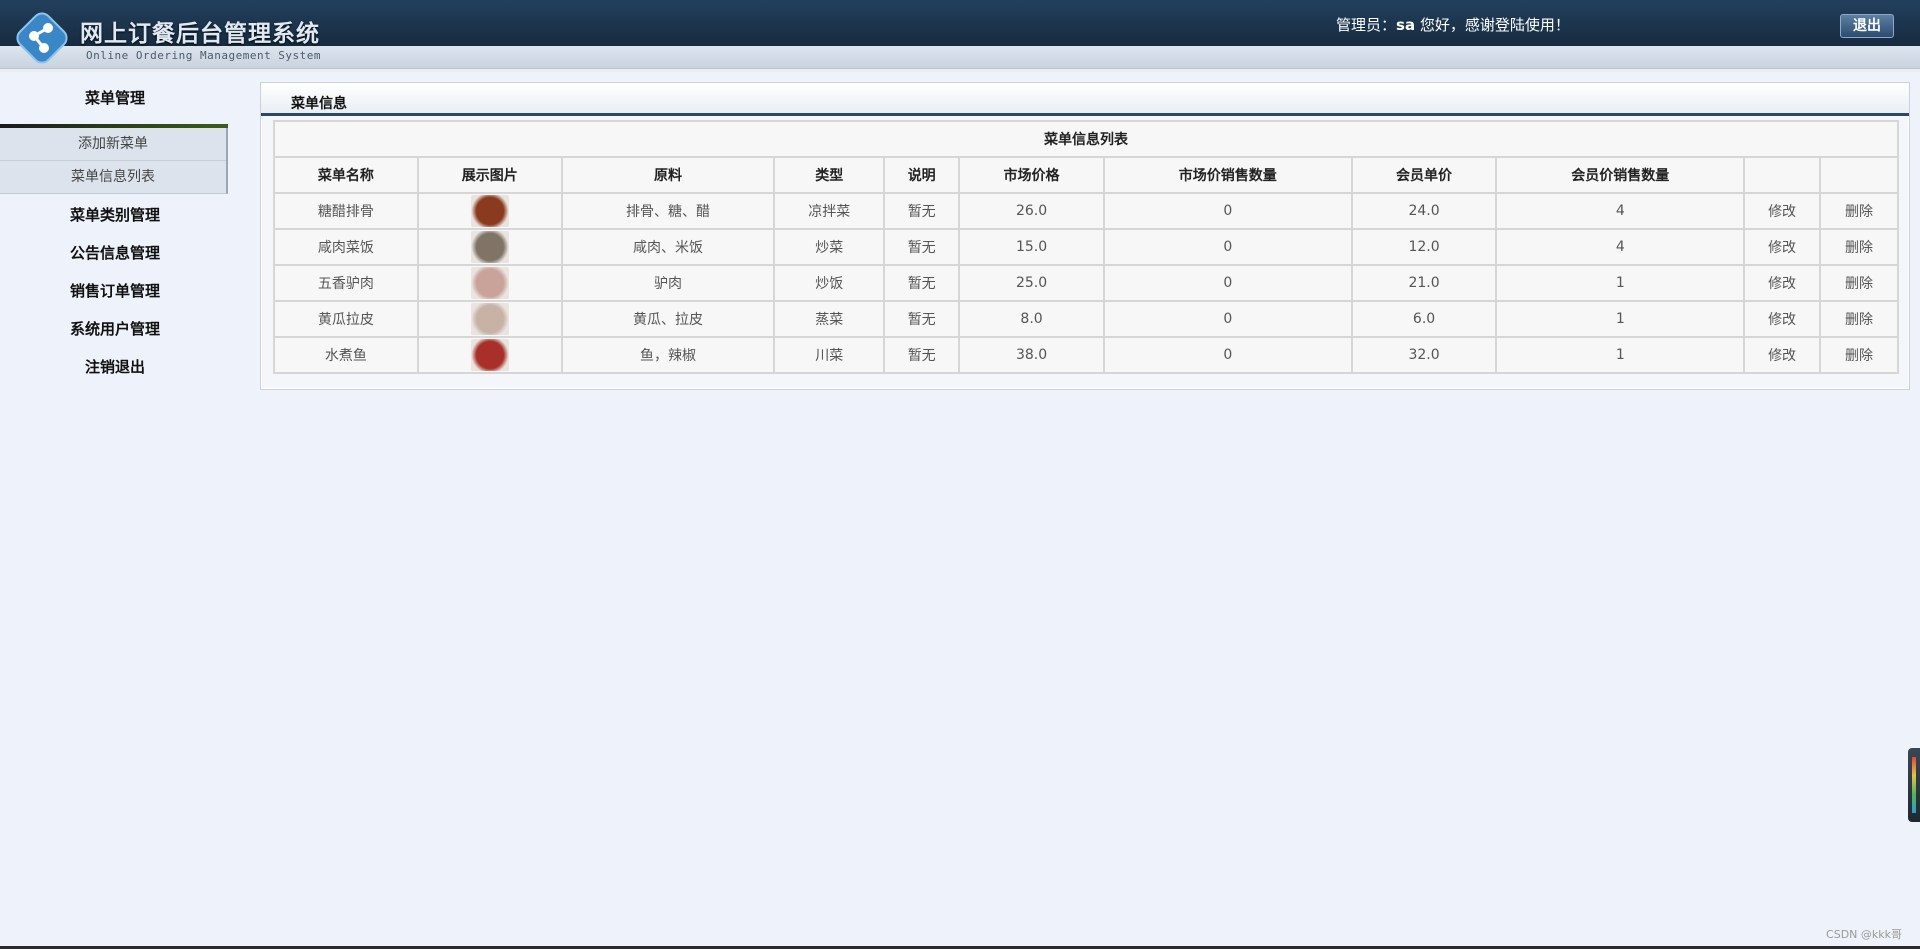  I want to click on sidebar-item-notice: 公告信息管理, so click(115, 253).